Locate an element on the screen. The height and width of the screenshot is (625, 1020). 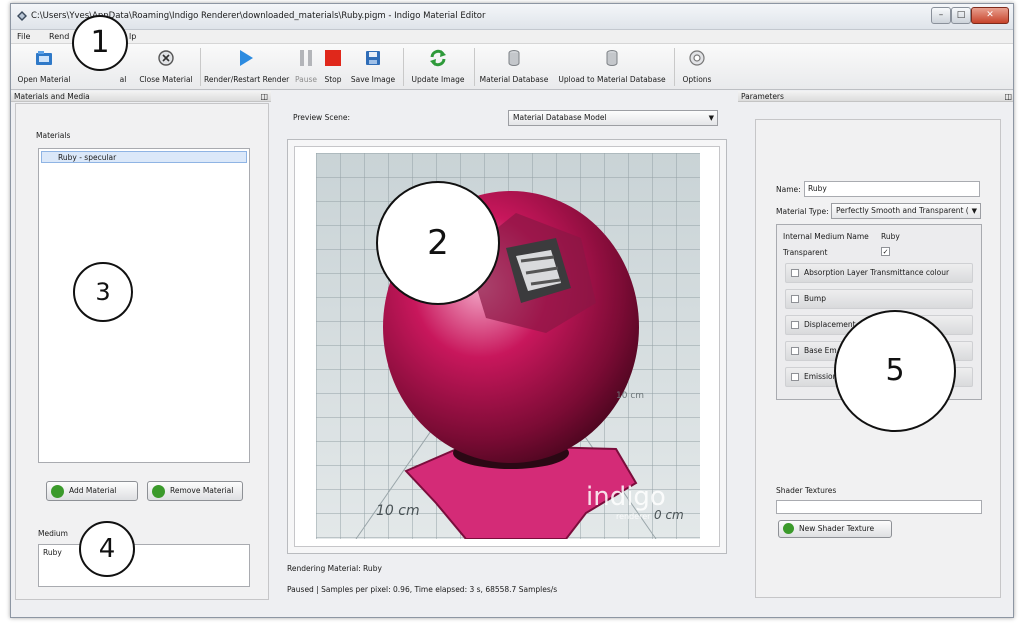
bump-row: Bump is located at coordinates (879, 299).